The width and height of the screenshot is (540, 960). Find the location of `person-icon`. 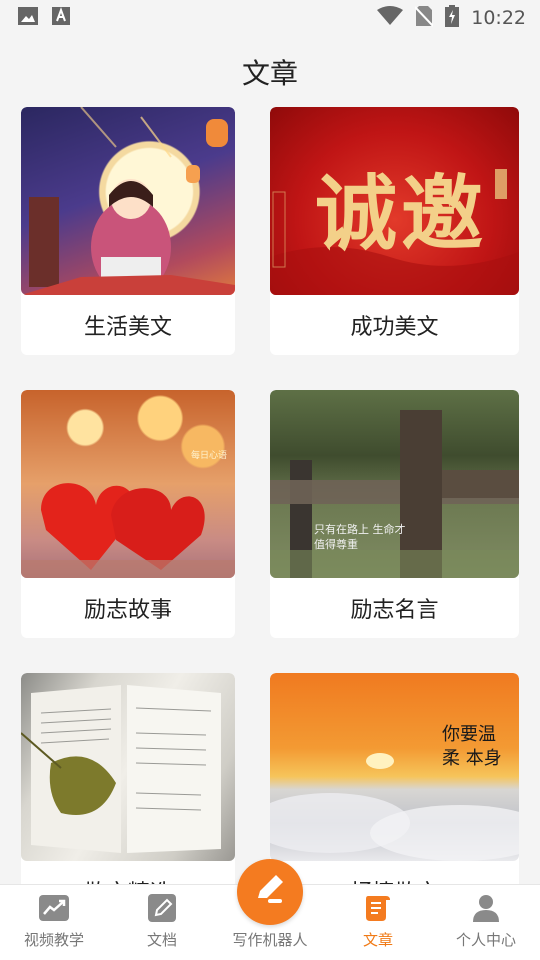

person-icon is located at coordinates (486, 908).